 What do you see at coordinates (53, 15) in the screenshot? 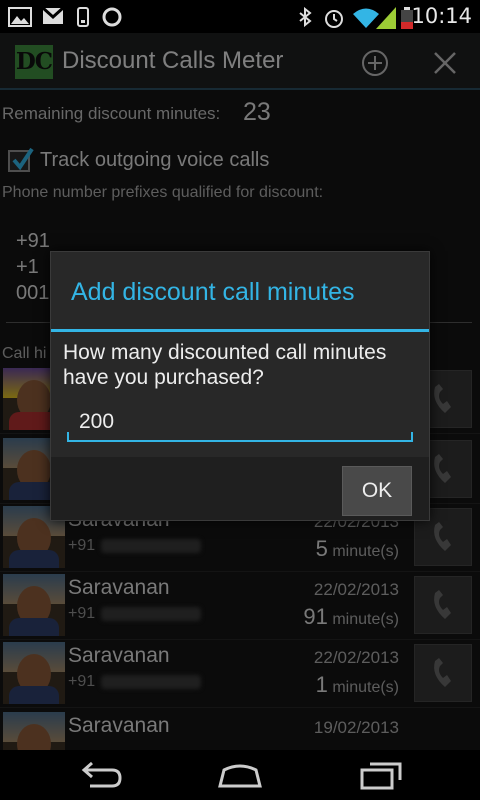
I see `gmail-icon` at bounding box center [53, 15].